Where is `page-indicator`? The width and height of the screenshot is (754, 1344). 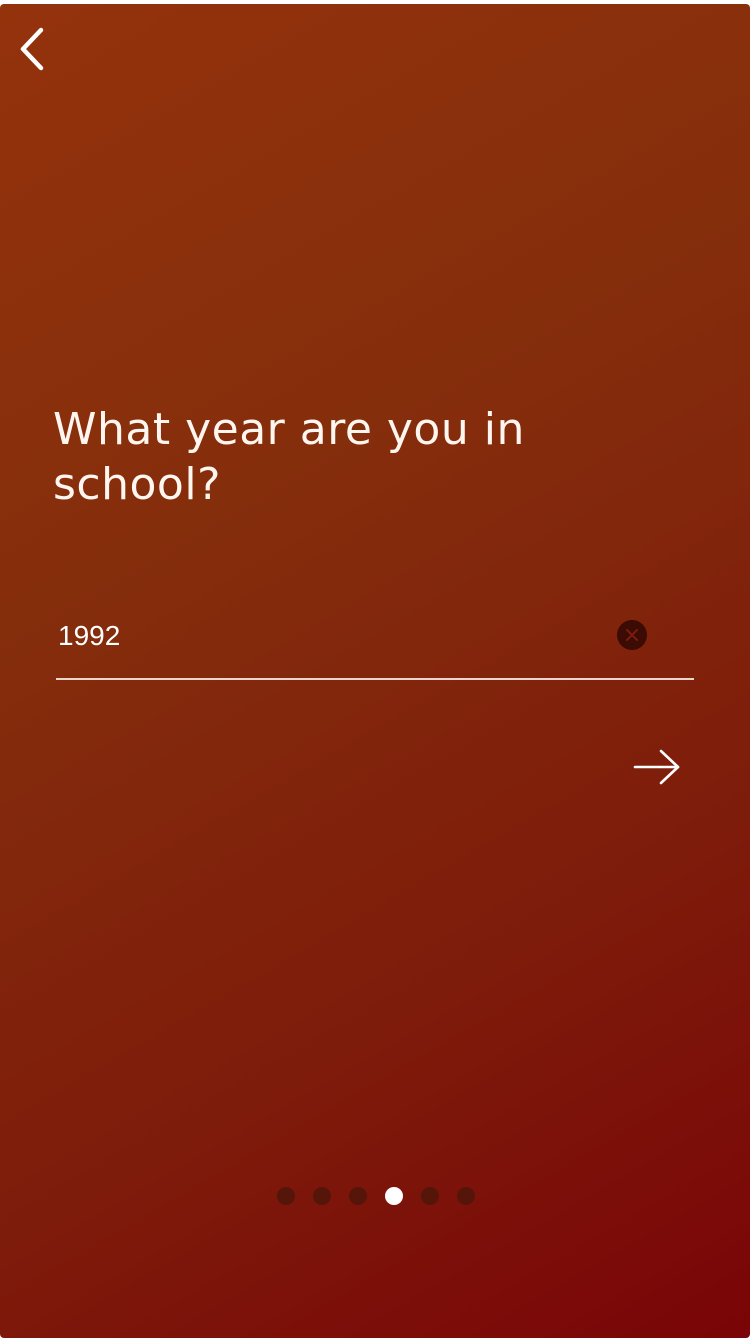 page-indicator is located at coordinates (376, 1196).